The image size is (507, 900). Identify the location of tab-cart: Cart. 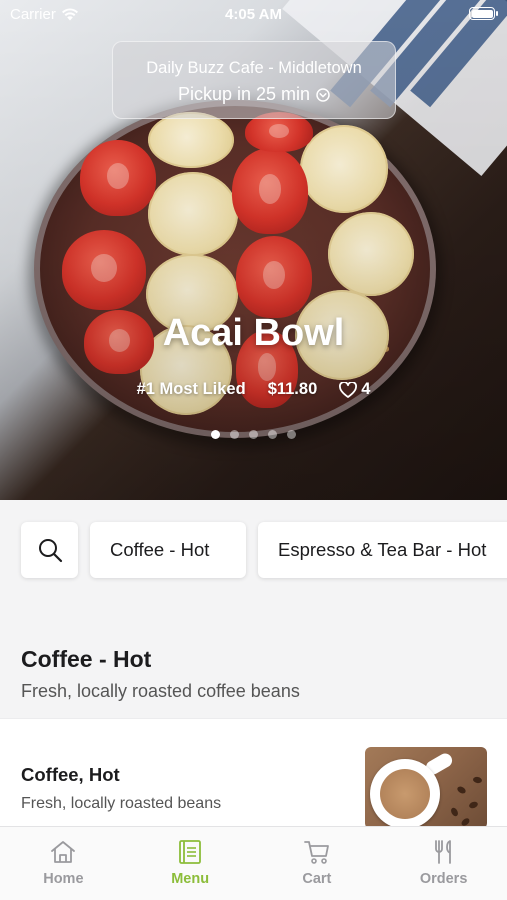
(317, 863).